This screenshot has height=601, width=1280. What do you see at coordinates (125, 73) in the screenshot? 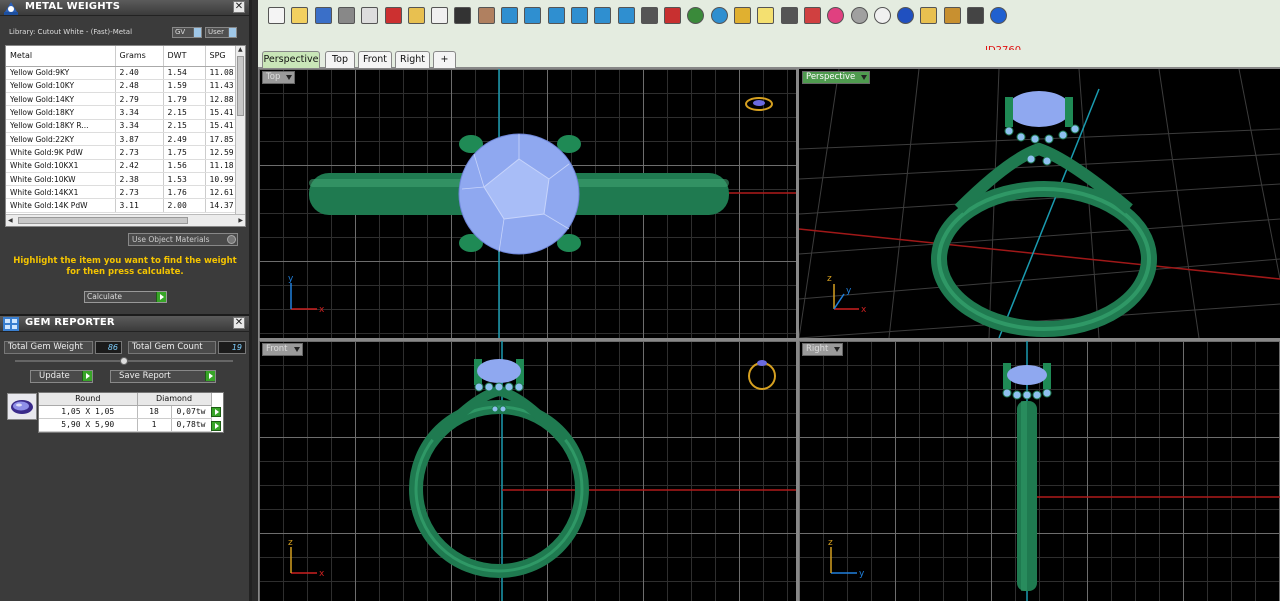
I see `metal-row: Yellow Gold:9KY 2.40 1.54 11.08` at bounding box center [125, 73].